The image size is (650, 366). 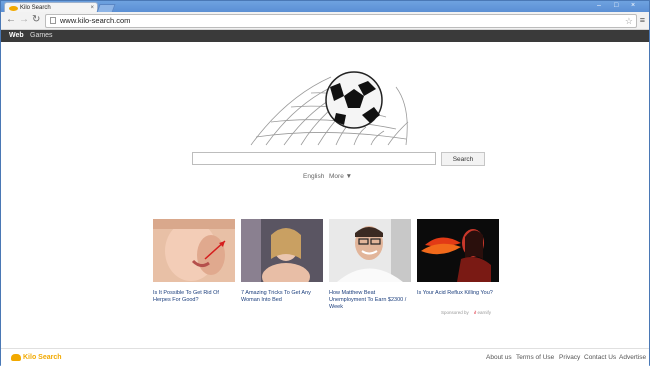 I want to click on minimize-button: –, so click(x=599, y=6).